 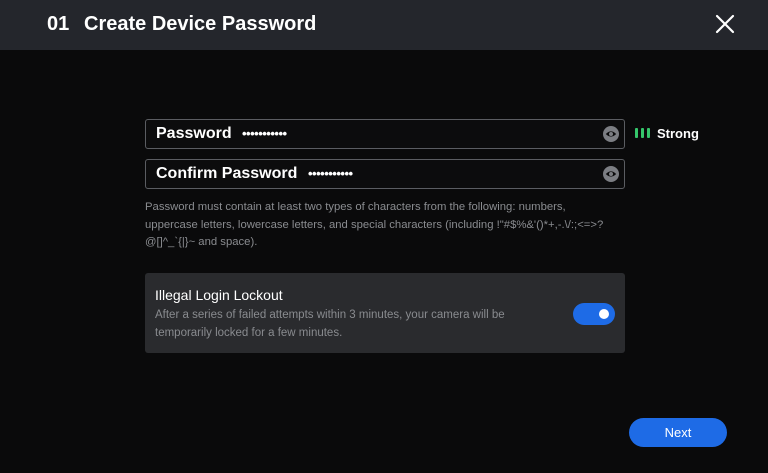 I want to click on toggle-knob, so click(x=604, y=314).